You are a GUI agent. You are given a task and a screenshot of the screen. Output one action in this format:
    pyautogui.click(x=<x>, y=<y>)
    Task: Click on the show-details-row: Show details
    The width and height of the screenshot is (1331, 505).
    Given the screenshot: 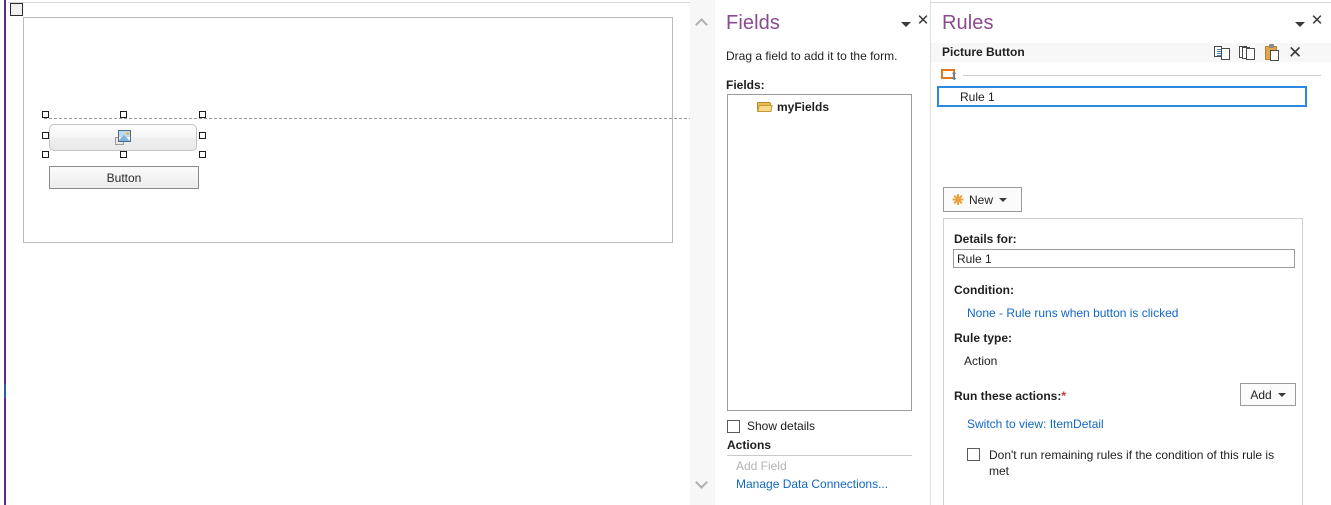 What is the action you would take?
    pyautogui.click(x=771, y=426)
    